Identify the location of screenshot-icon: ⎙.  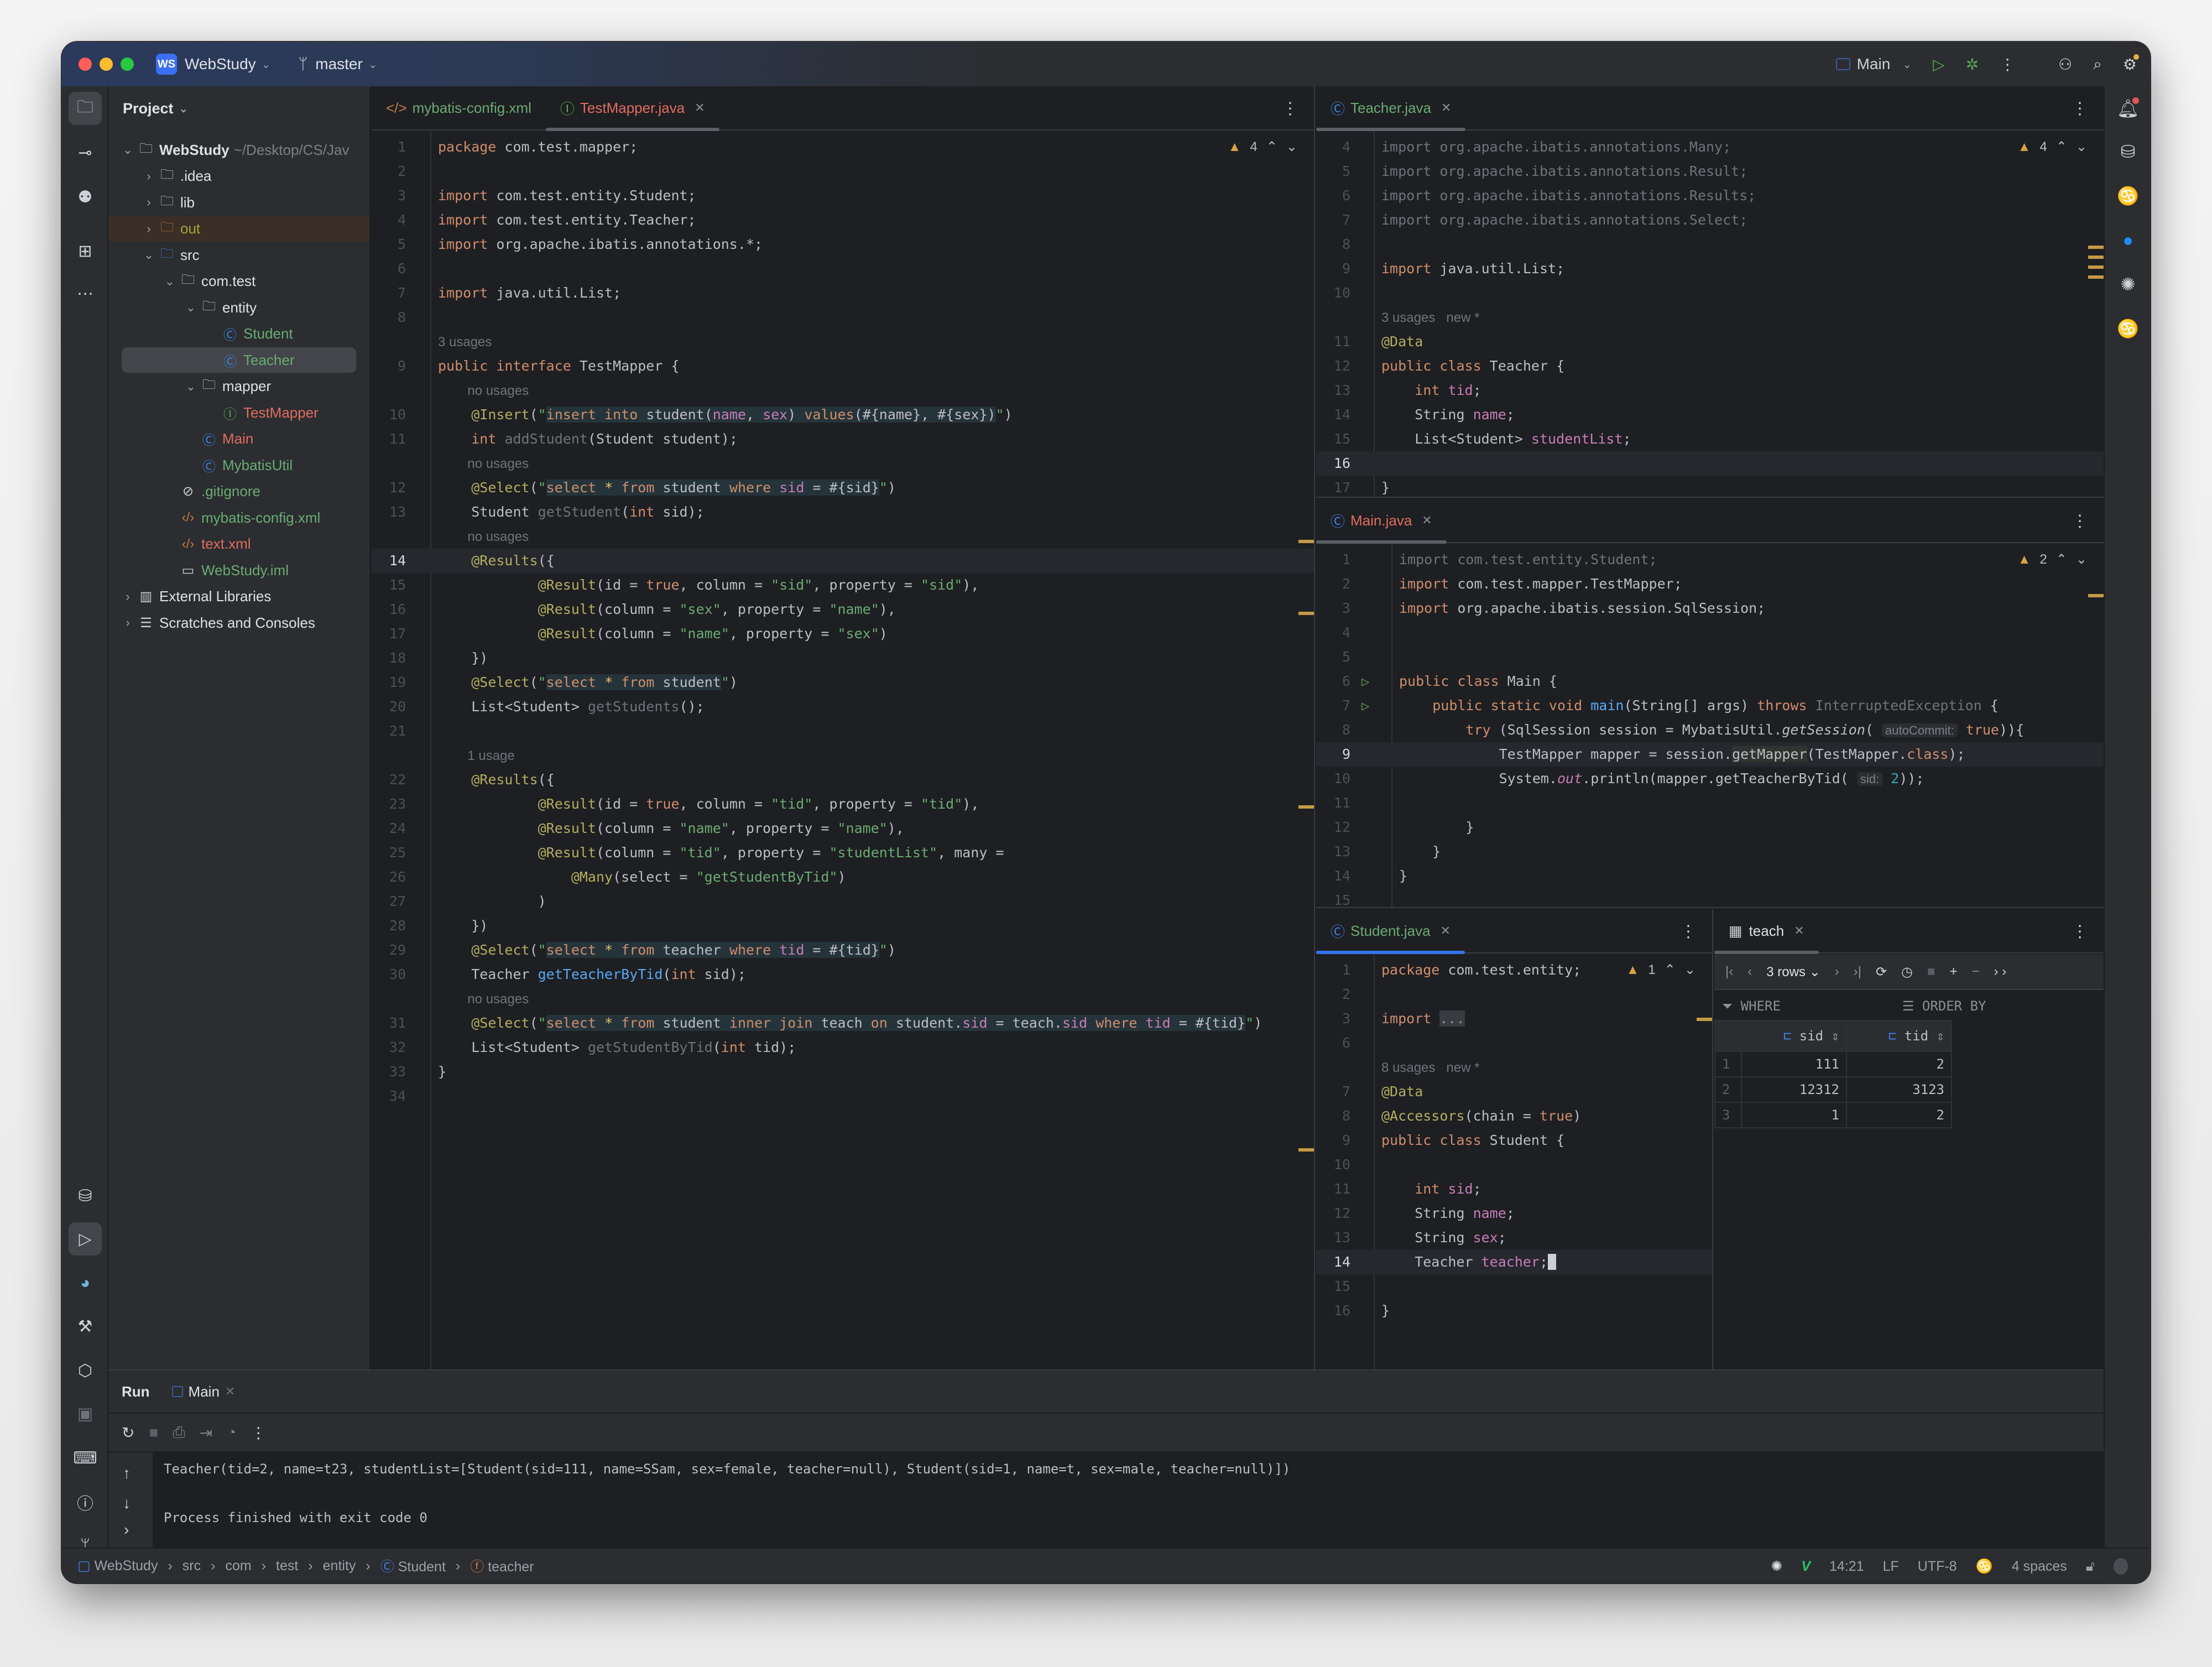
(179, 1433).